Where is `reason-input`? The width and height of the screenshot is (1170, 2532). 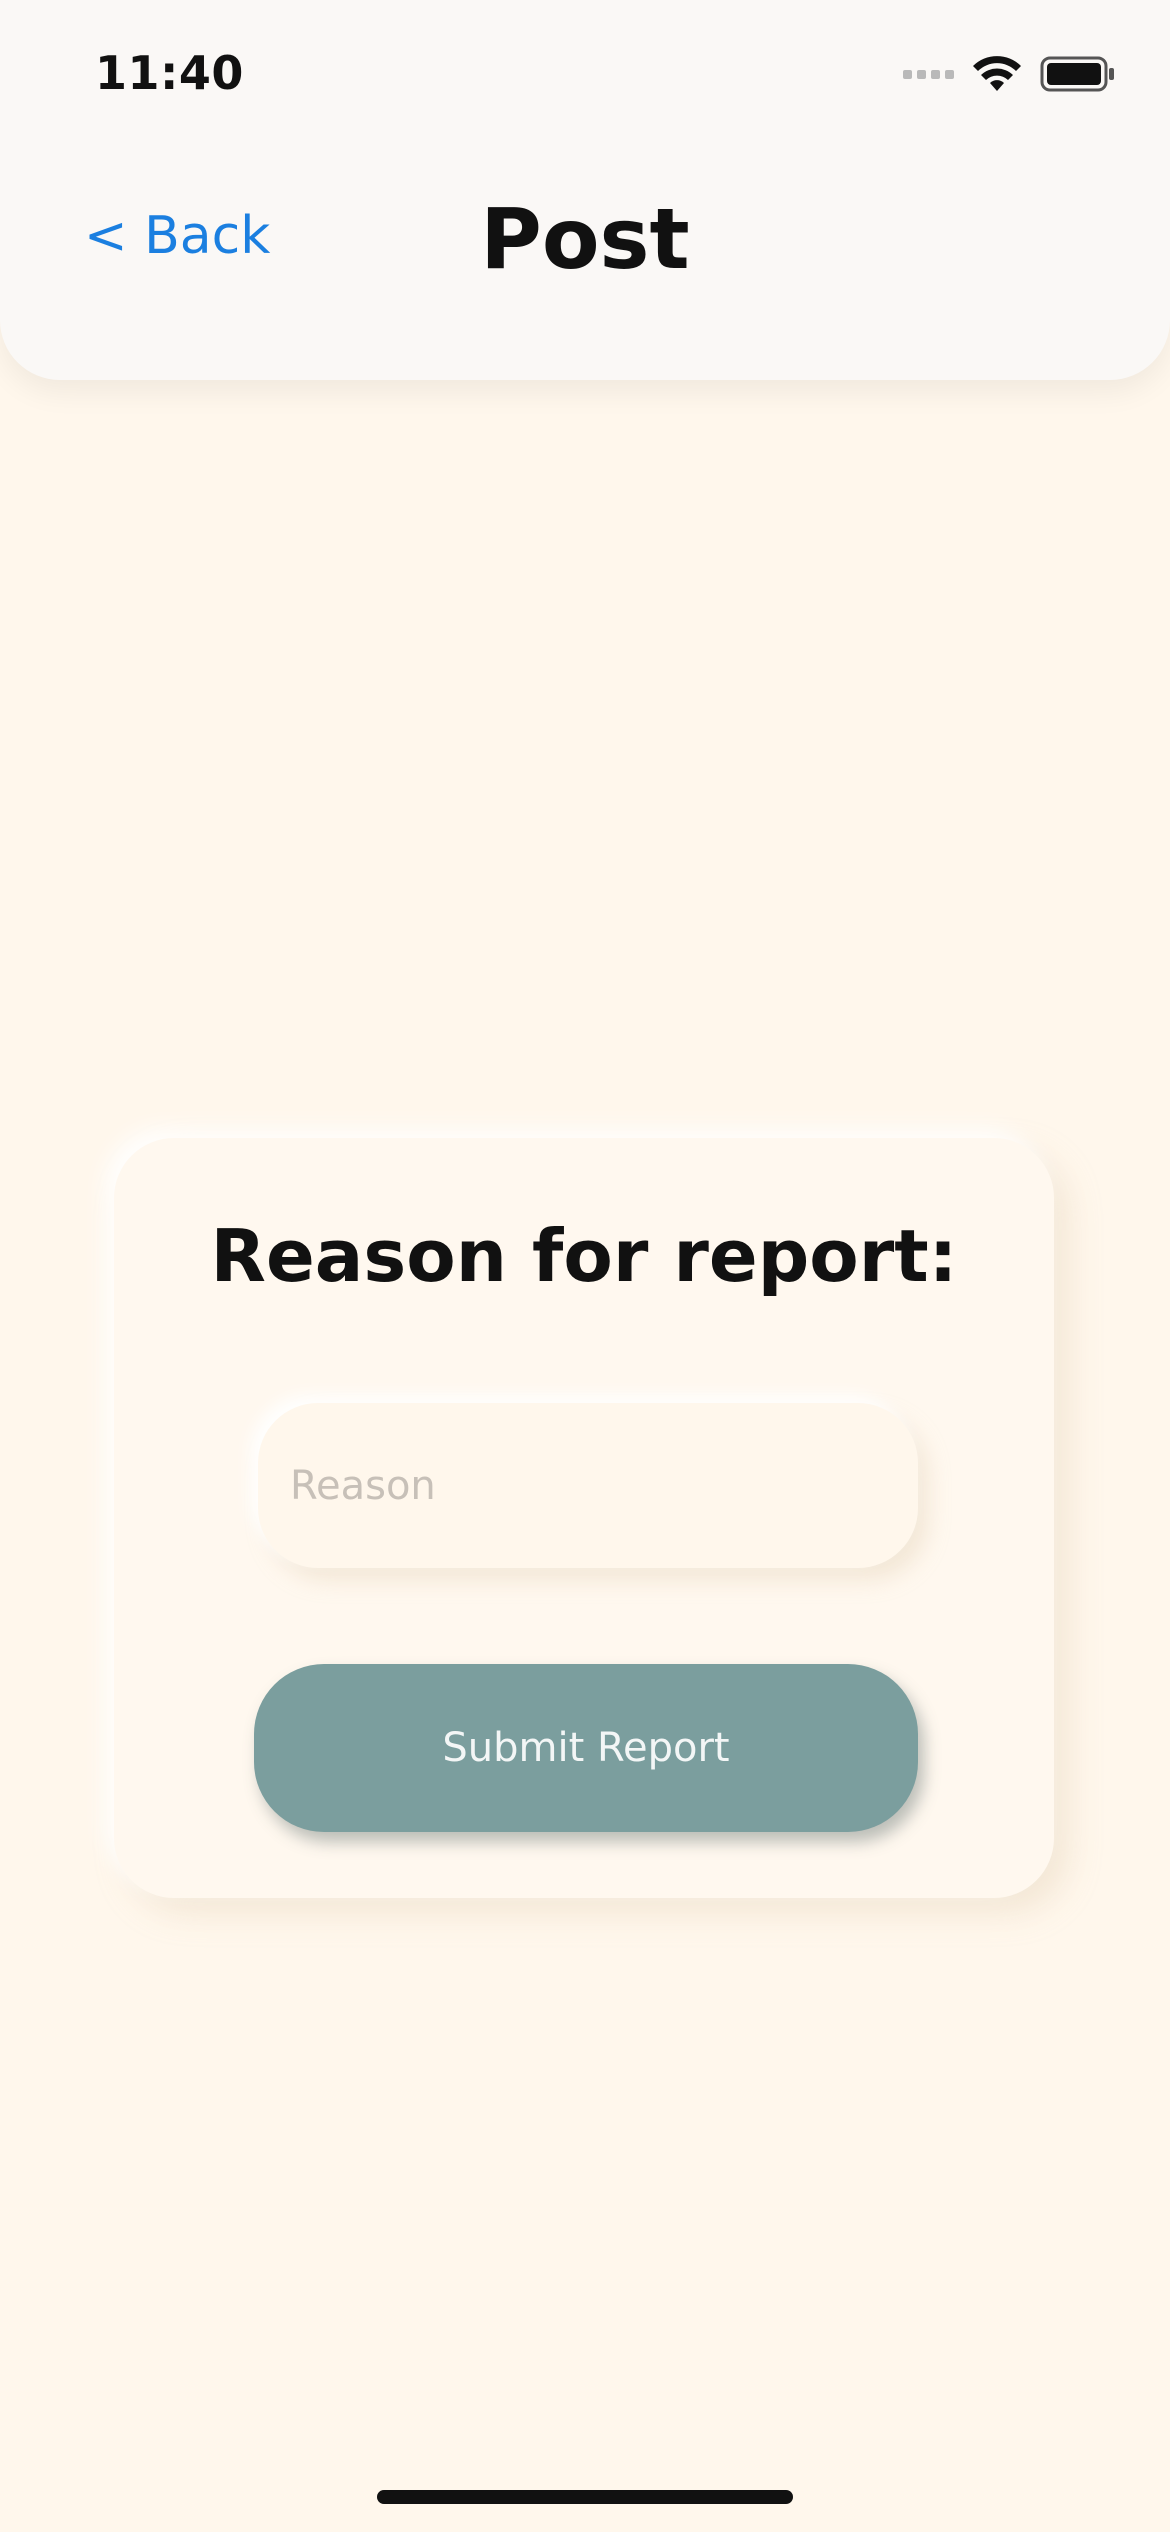 reason-input is located at coordinates (588, 1485).